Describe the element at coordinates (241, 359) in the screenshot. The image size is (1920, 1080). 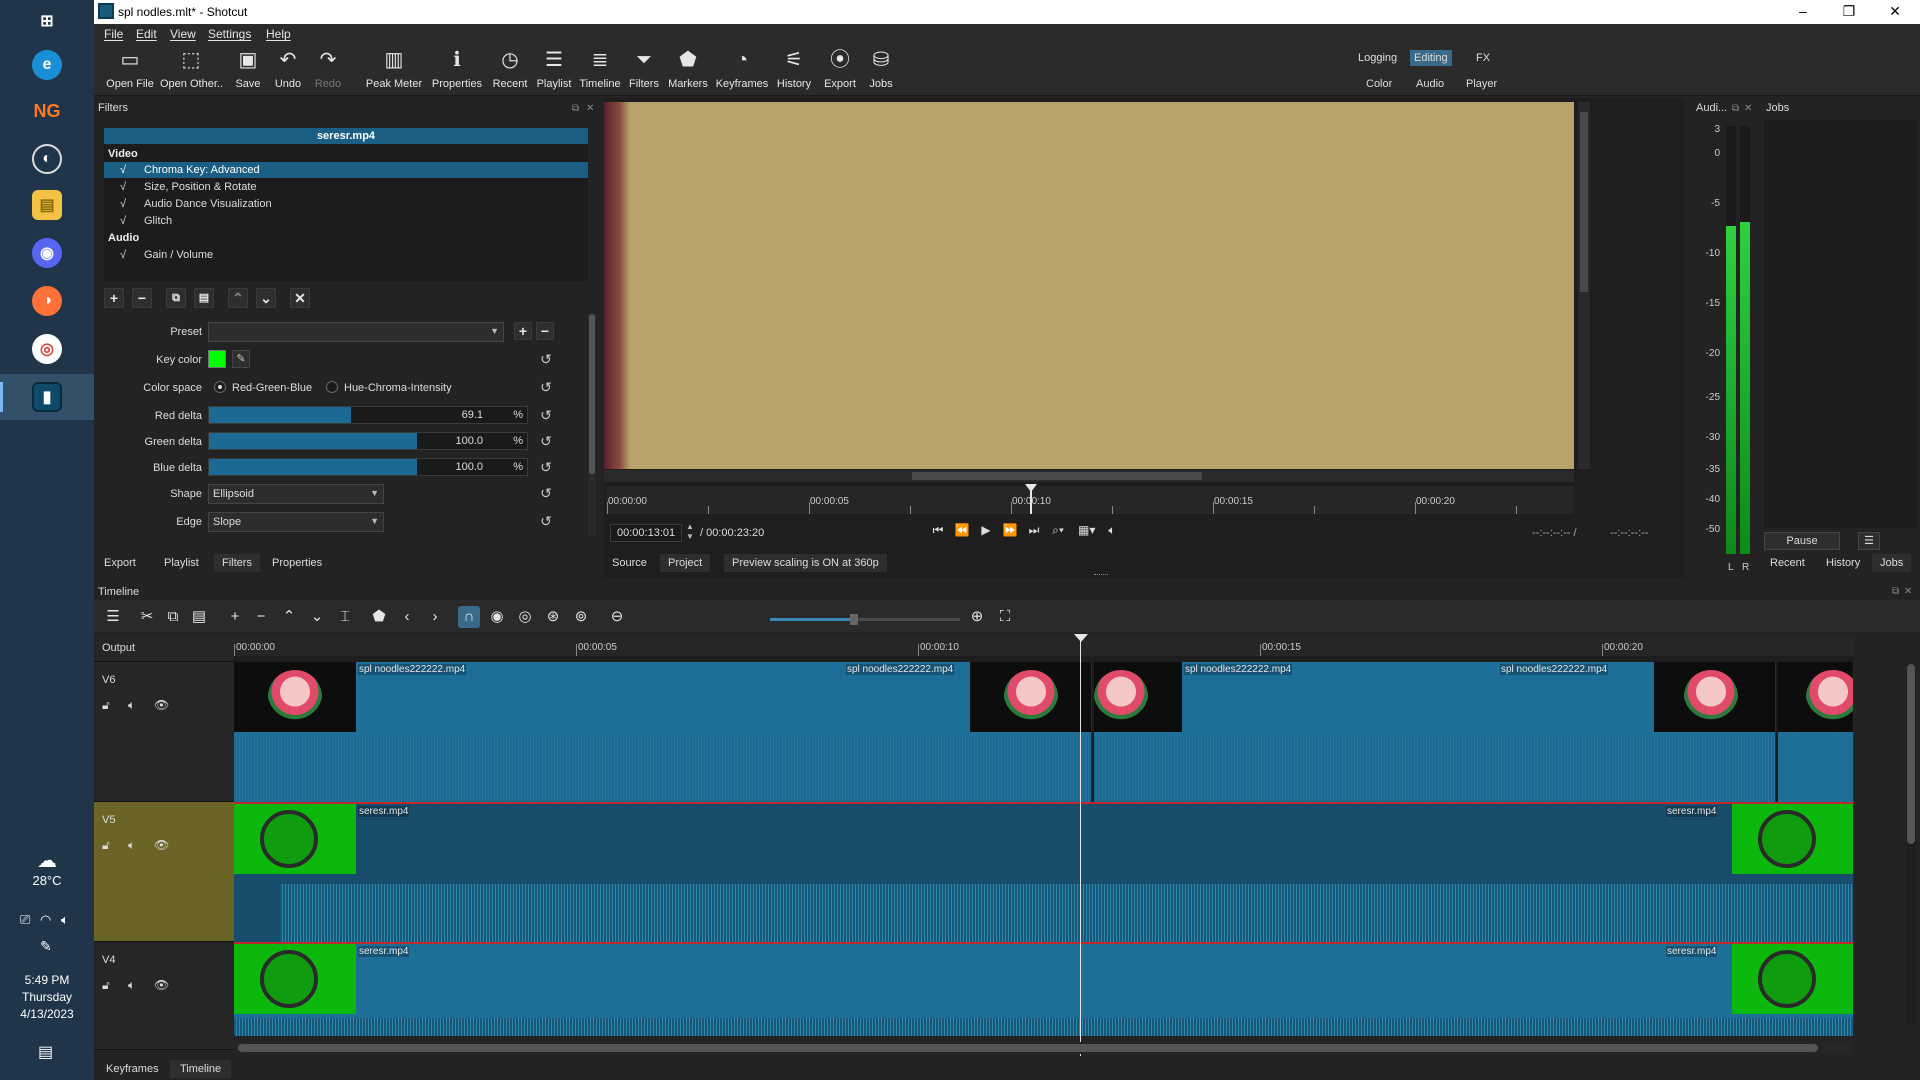
I see `eyedropper-icon: ✎` at that location.